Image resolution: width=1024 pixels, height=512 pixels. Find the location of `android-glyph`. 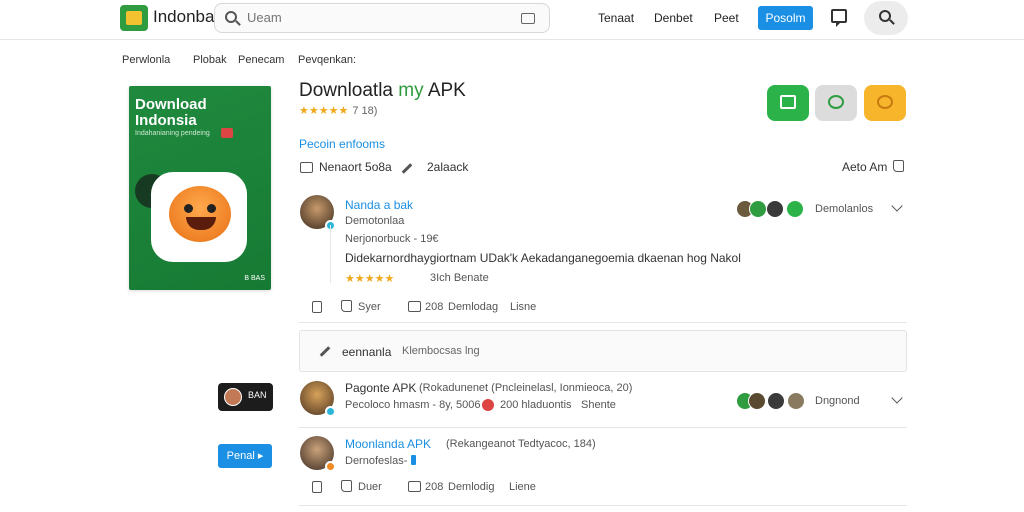

android-glyph is located at coordinates (788, 102).